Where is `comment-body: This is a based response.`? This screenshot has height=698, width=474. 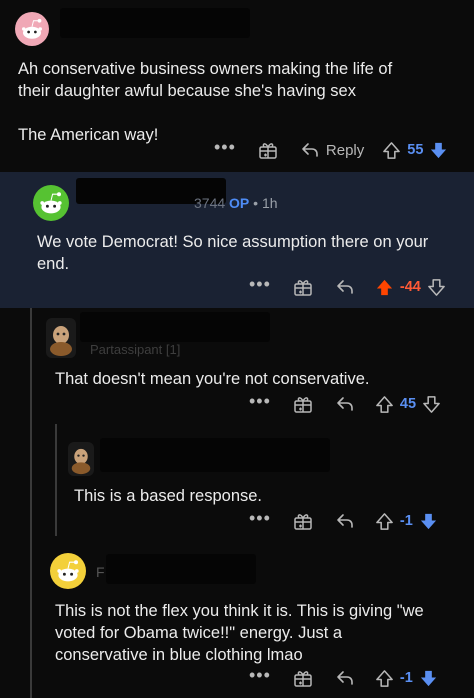 comment-body: This is a based response. is located at coordinates (168, 496).